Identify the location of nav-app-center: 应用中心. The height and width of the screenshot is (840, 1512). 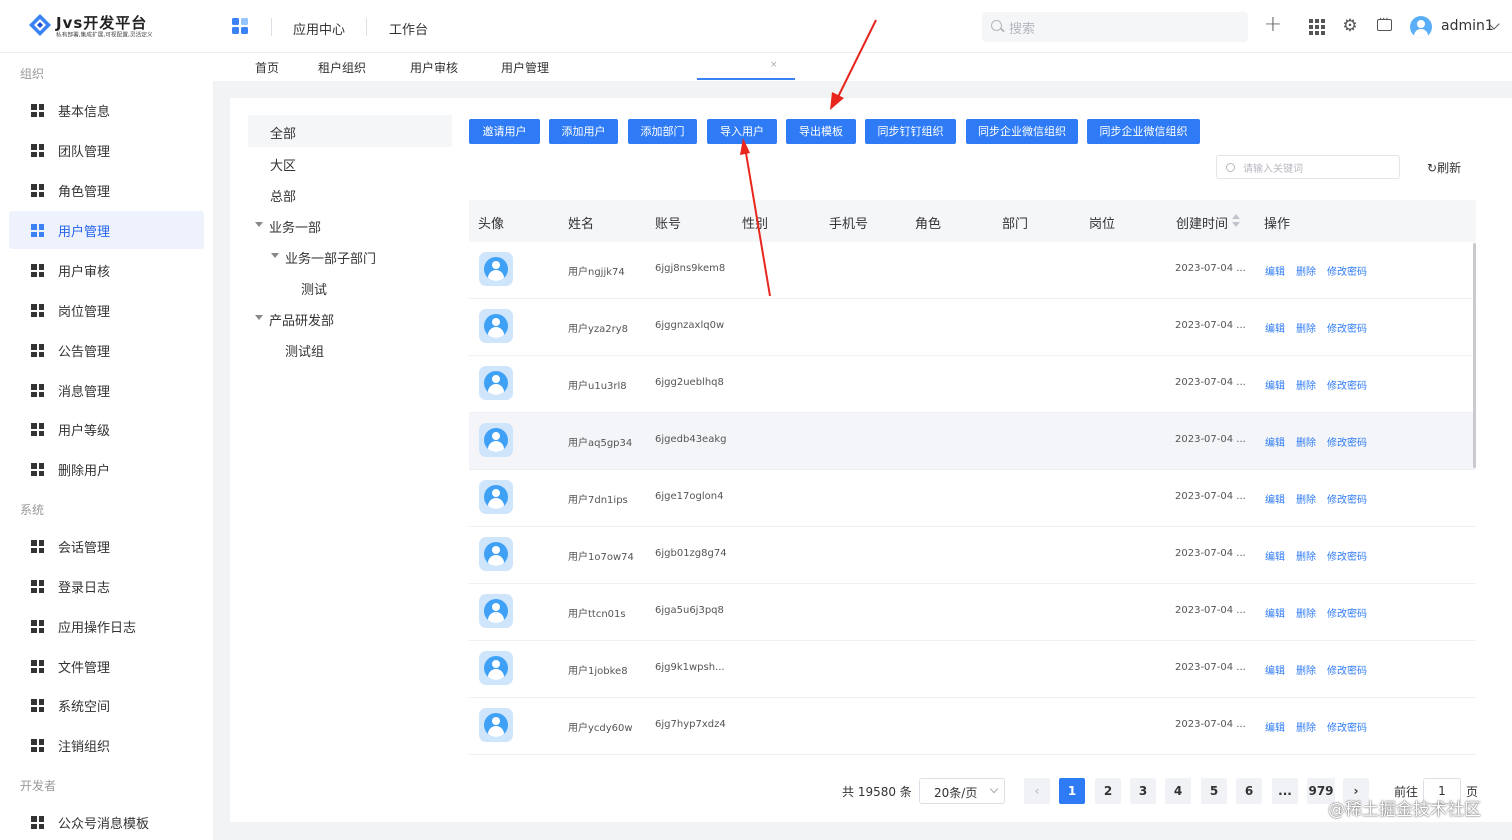
(319, 28).